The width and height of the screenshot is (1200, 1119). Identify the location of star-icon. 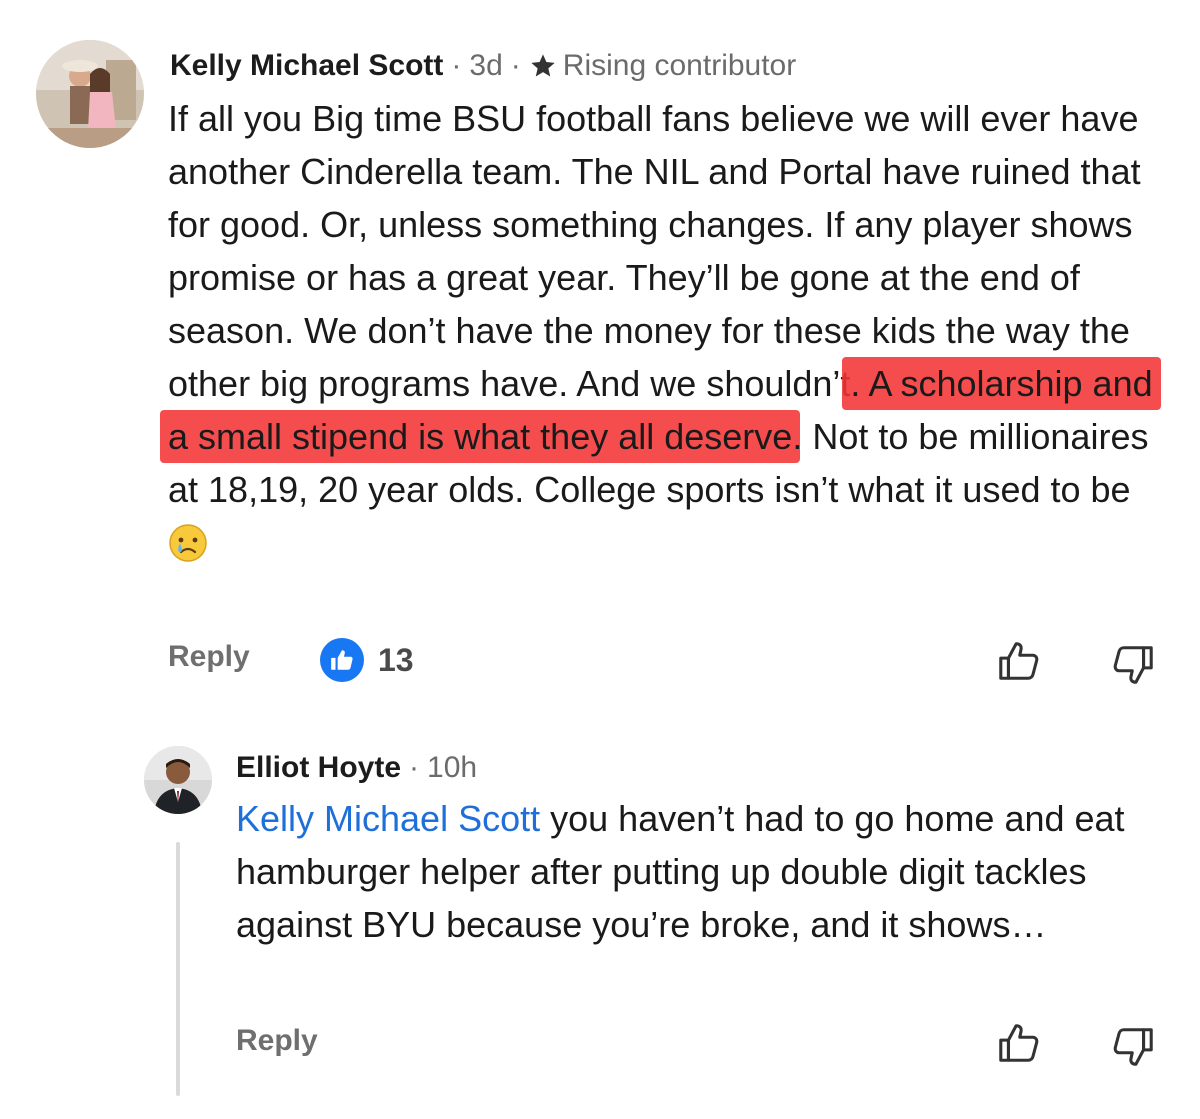
(543, 66).